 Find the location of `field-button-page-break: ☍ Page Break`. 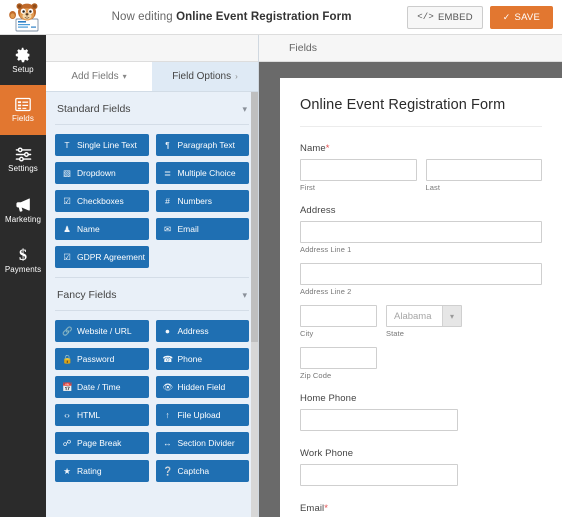

field-button-page-break: ☍ Page Break is located at coordinates (102, 443).